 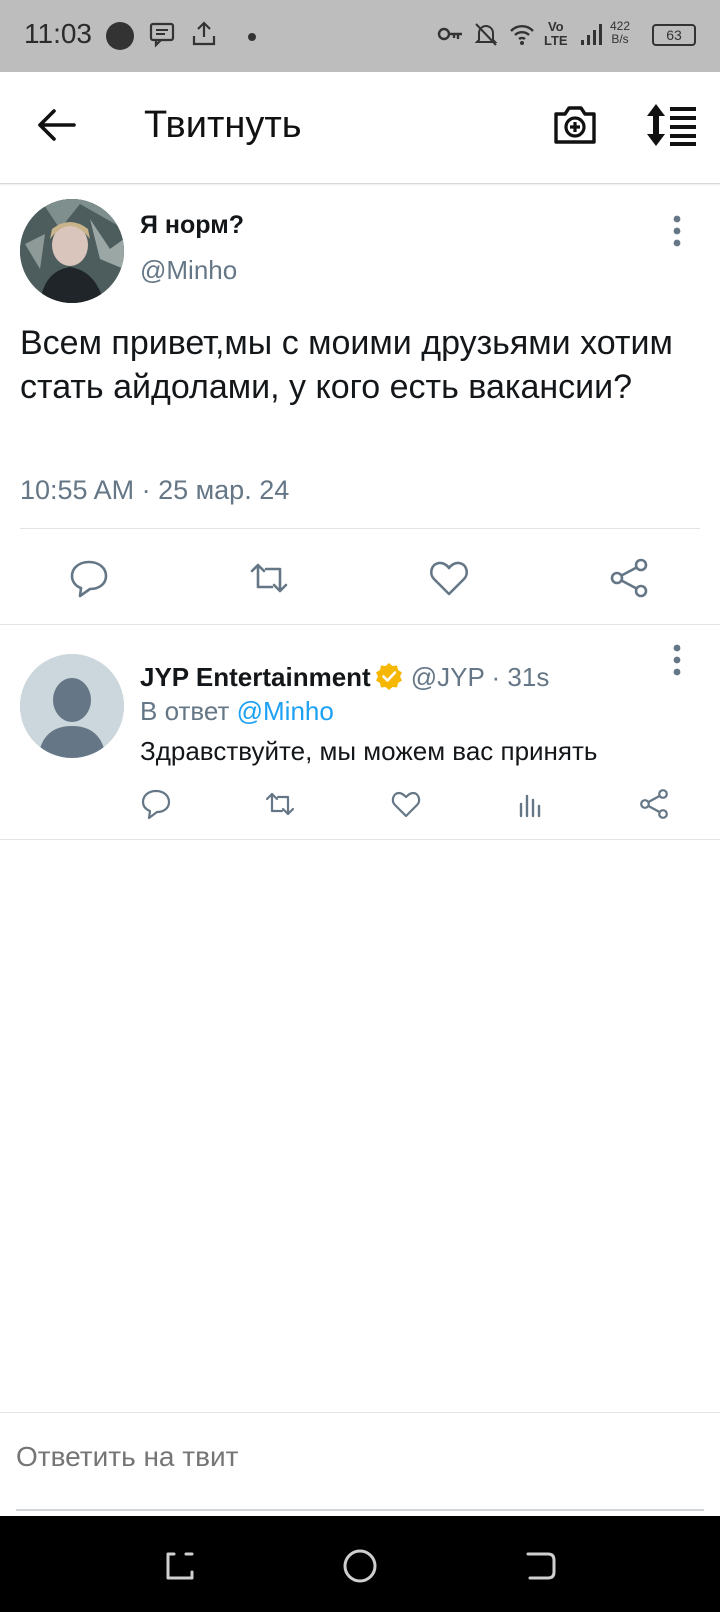 I want to click on notification-circle-icon, so click(x=120, y=36).